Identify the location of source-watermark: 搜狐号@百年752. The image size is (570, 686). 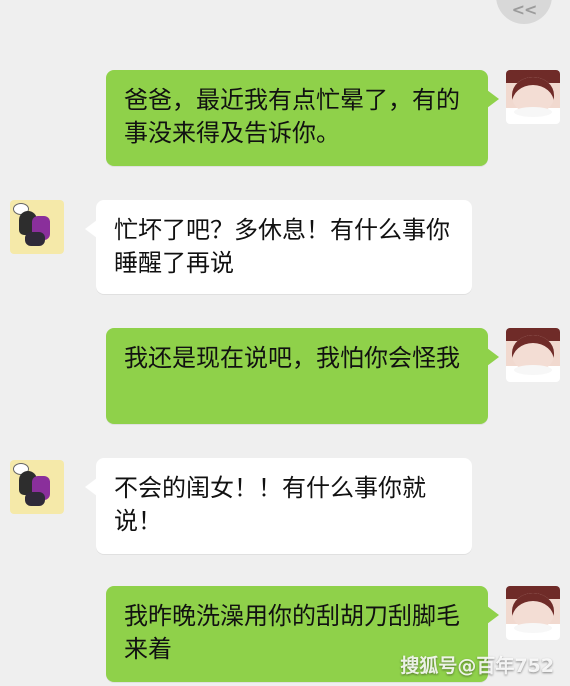
(477, 666).